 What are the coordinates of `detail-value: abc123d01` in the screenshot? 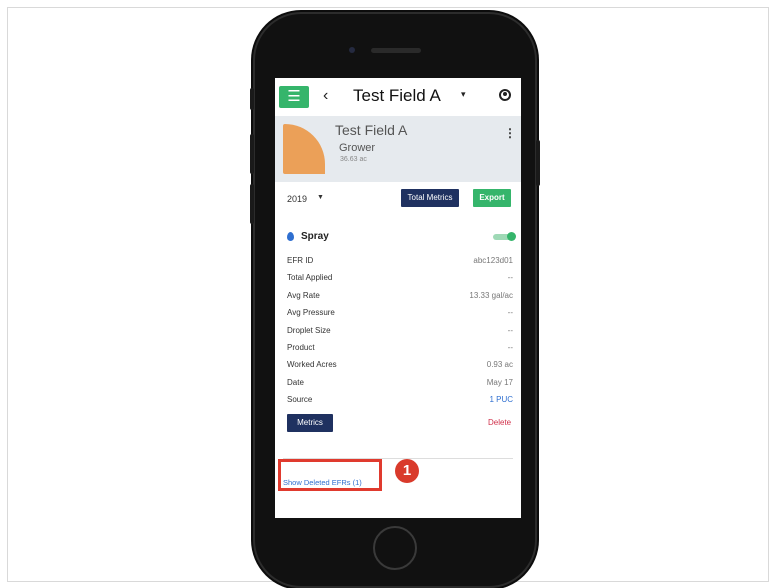 It's located at (493, 260).